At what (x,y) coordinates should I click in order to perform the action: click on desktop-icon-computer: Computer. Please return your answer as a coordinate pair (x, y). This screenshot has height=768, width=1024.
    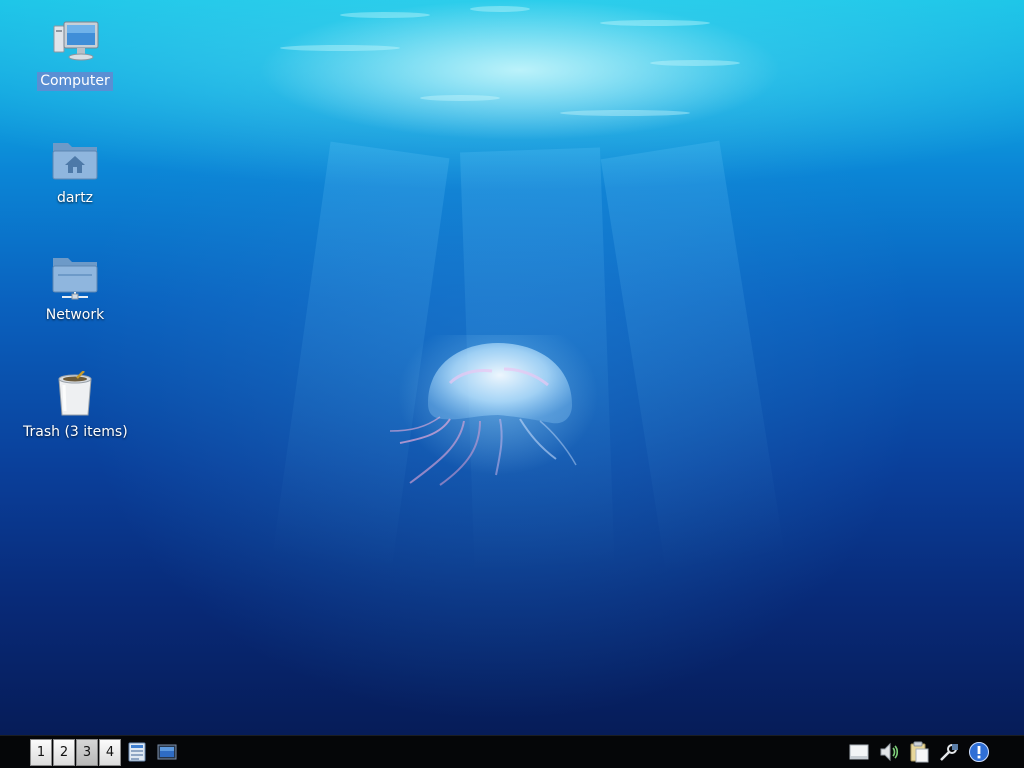
    Looking at the image, I should click on (75, 55).